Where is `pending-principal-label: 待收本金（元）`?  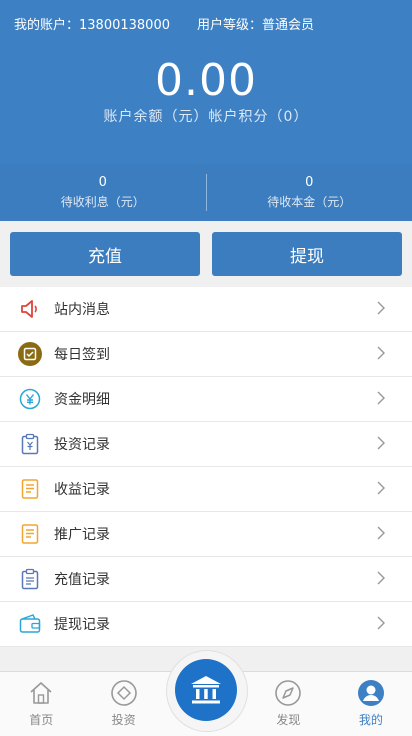 pending-principal-label: 待收本金（元） is located at coordinates (309, 201).